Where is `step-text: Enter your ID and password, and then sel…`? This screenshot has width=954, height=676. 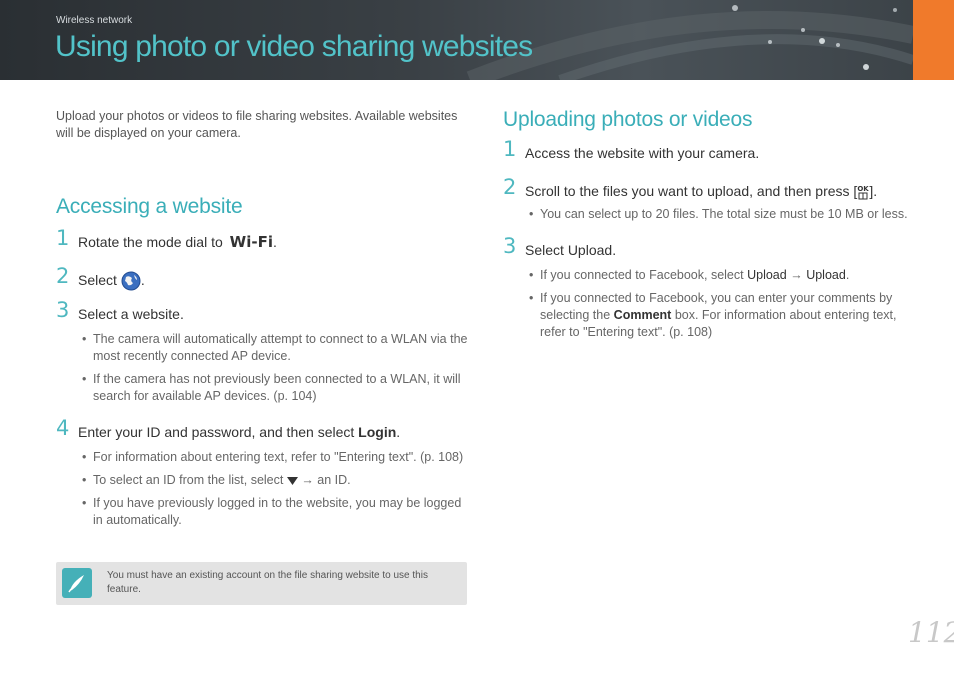 step-text: Enter your ID and password, and then sel… is located at coordinates (216, 432).